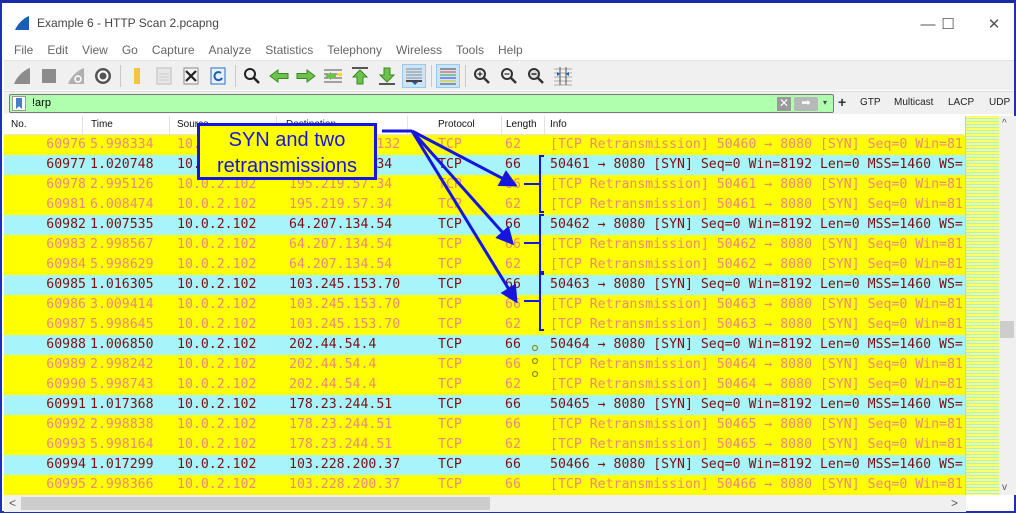 Image resolution: width=1016 pixels, height=513 pixels. What do you see at coordinates (450, 244) in the screenshot?
I see `packet-protocol: TCP` at bounding box center [450, 244].